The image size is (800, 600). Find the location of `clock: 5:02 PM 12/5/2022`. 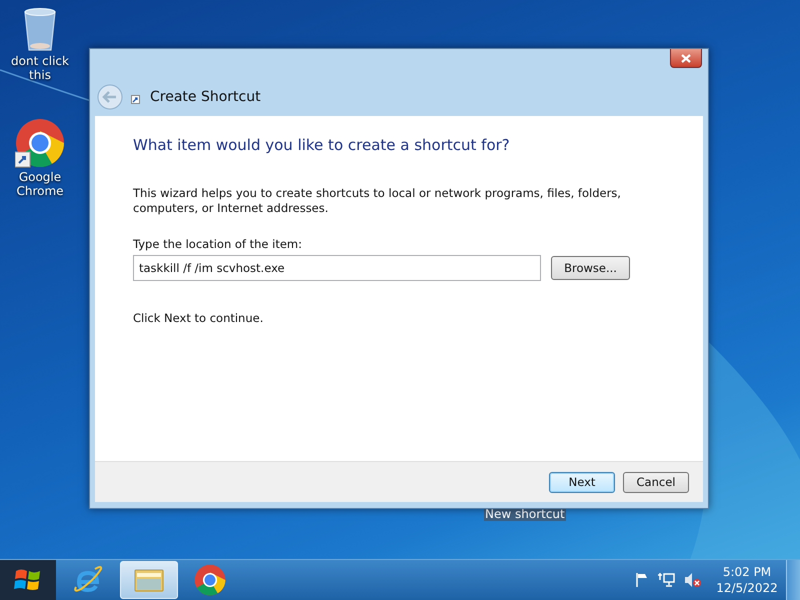

clock: 5:02 PM 12/5/2022 is located at coordinates (747, 580).